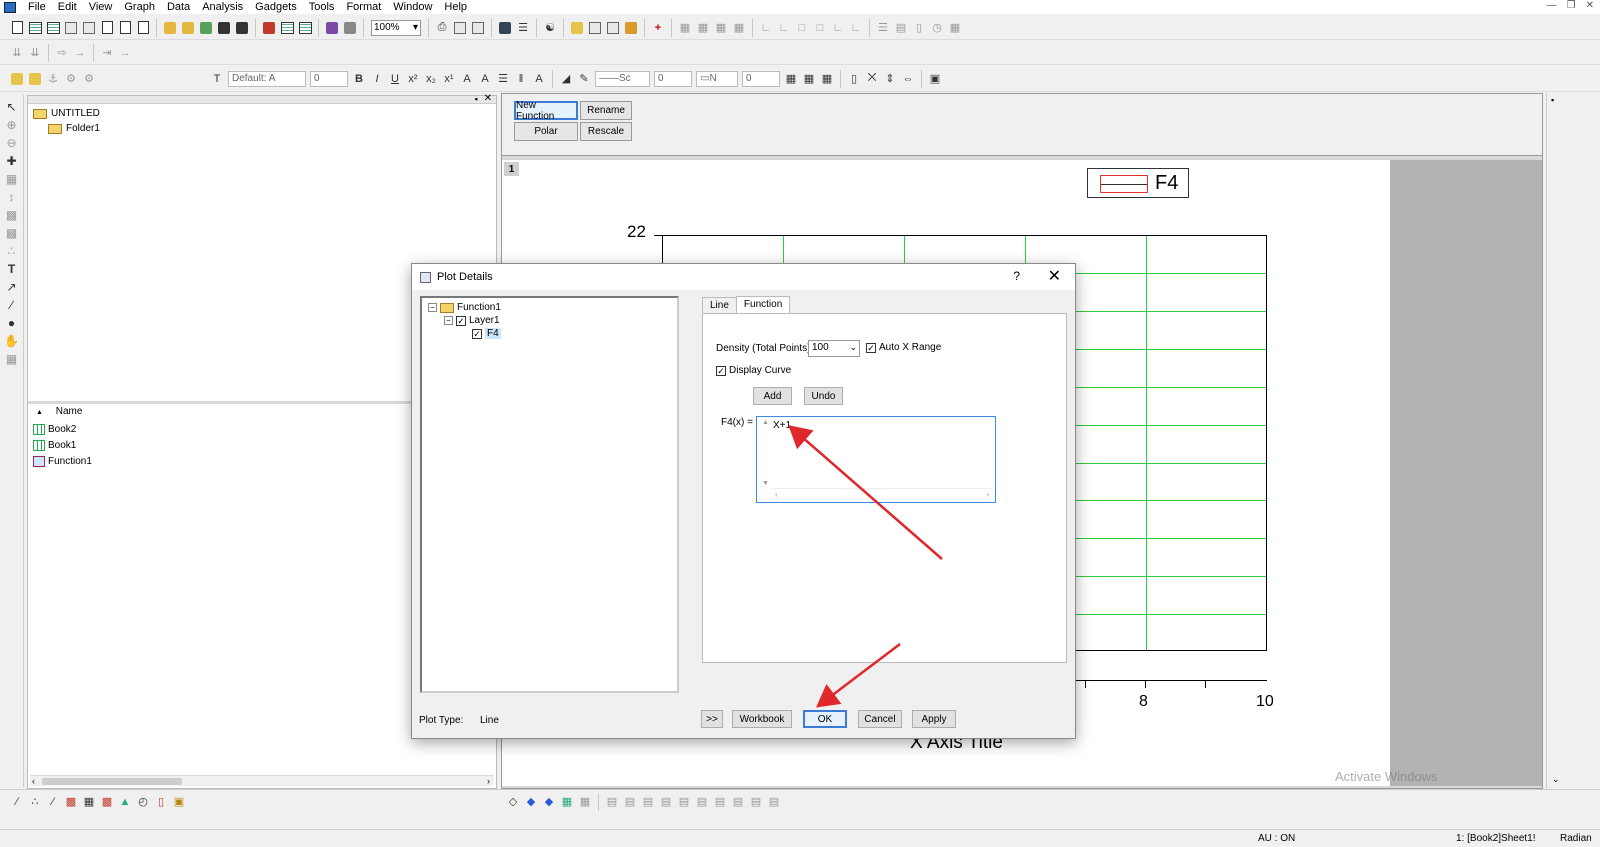 This screenshot has width=1600, height=847. What do you see at coordinates (161, 802) in the screenshot?
I see `box-plot-icon: ▯` at bounding box center [161, 802].